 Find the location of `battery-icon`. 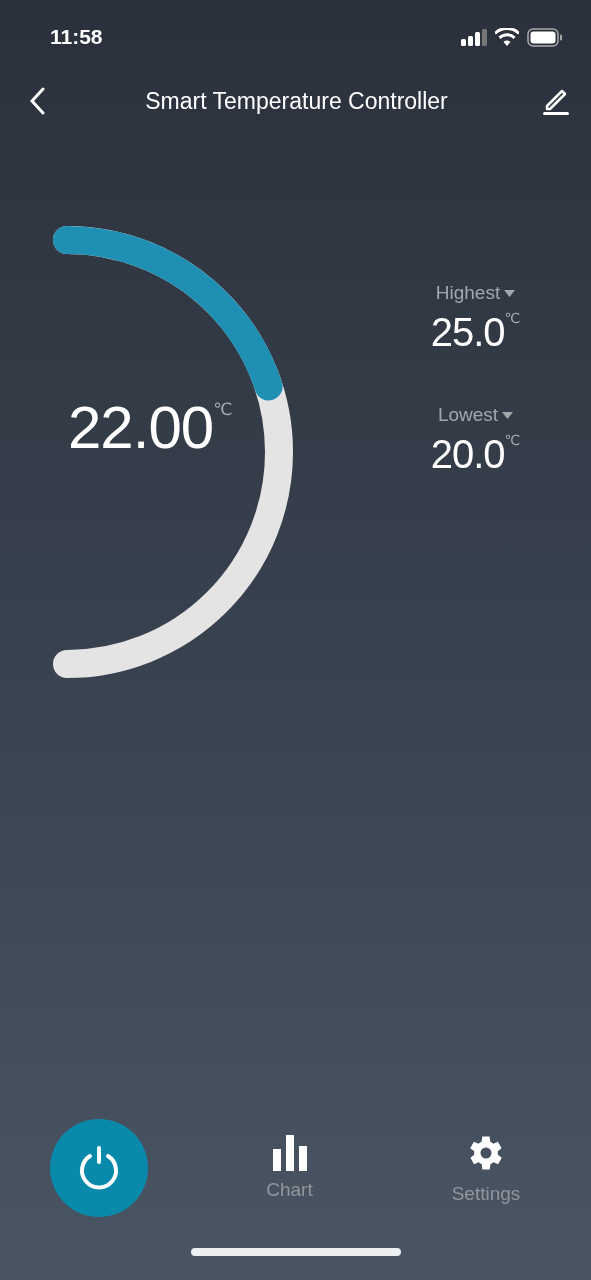

battery-icon is located at coordinates (545, 37).